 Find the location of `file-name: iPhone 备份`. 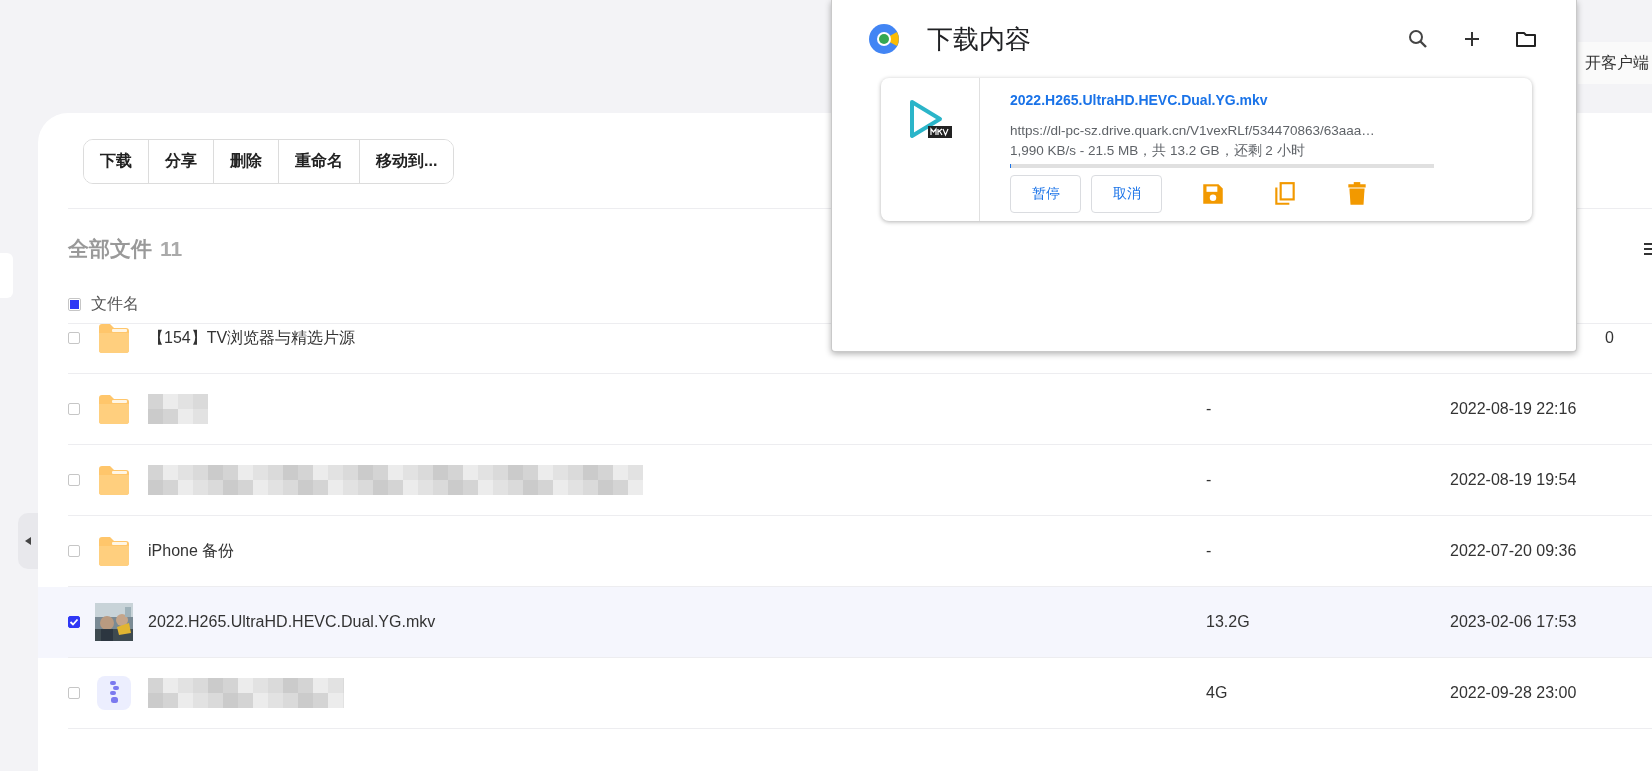

file-name: iPhone 备份 is located at coordinates (191, 551).